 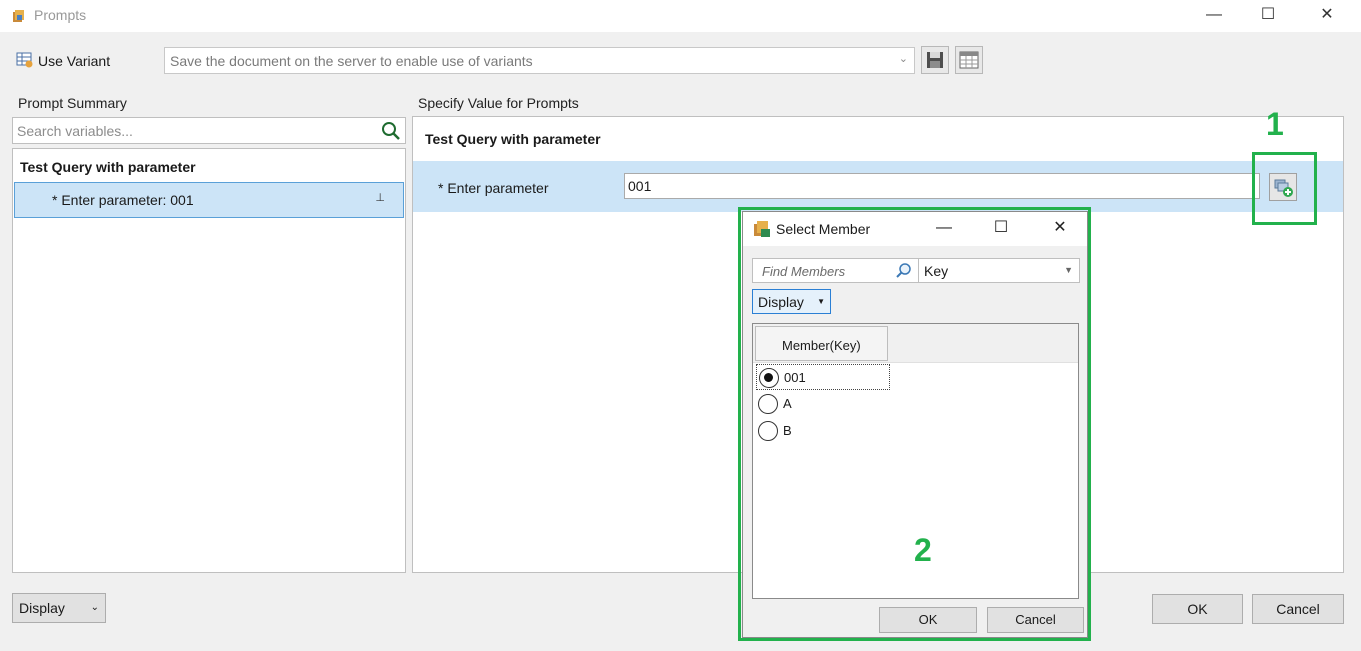 What do you see at coordinates (1298, 609) in the screenshot?
I see `cancel-button: Cancel` at bounding box center [1298, 609].